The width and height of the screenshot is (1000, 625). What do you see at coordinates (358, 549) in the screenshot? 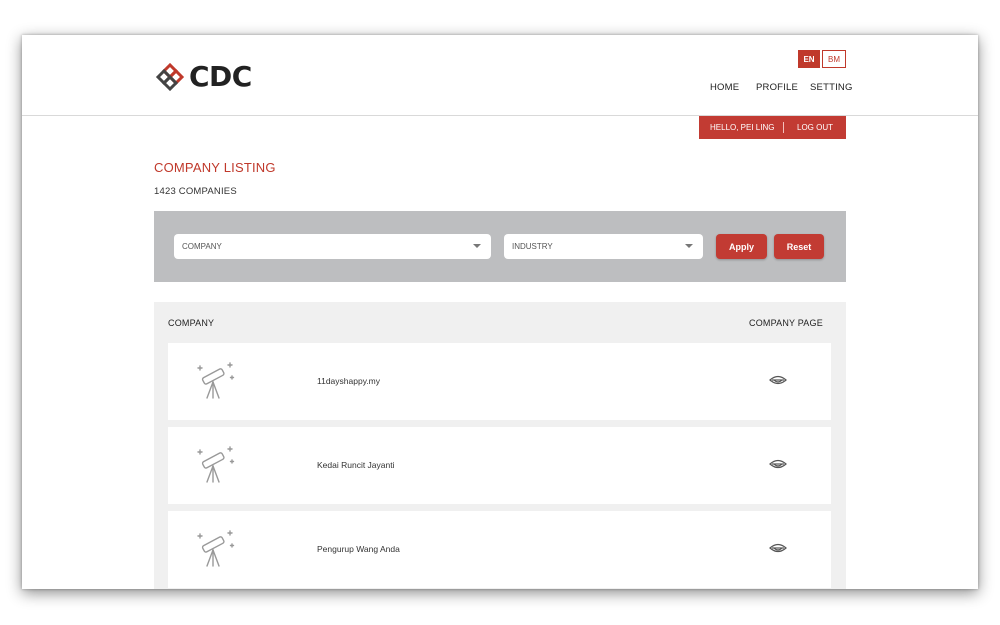
I see `company-name: Pengurup Wang Anda` at bounding box center [358, 549].